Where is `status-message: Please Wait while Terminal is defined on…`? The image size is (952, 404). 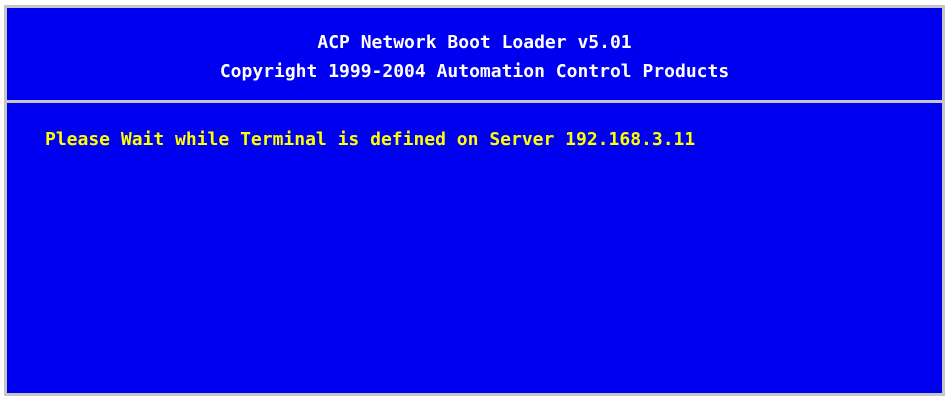
status-message: Please Wait while Terminal is defined on… is located at coordinates (370, 139).